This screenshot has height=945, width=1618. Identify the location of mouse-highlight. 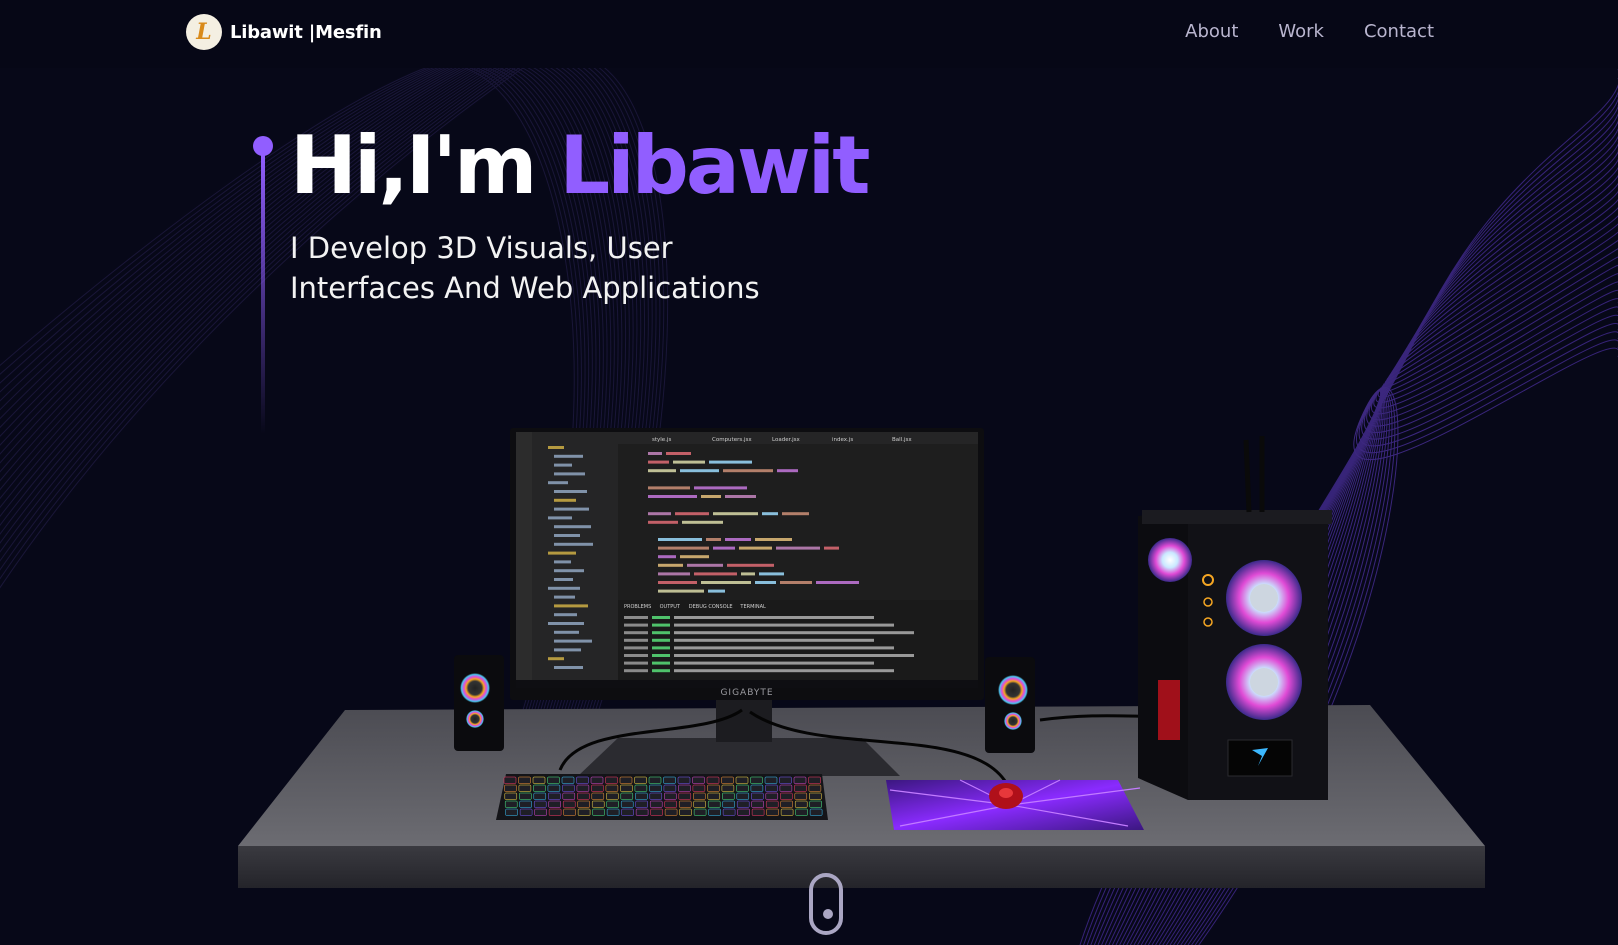
(1006, 793).